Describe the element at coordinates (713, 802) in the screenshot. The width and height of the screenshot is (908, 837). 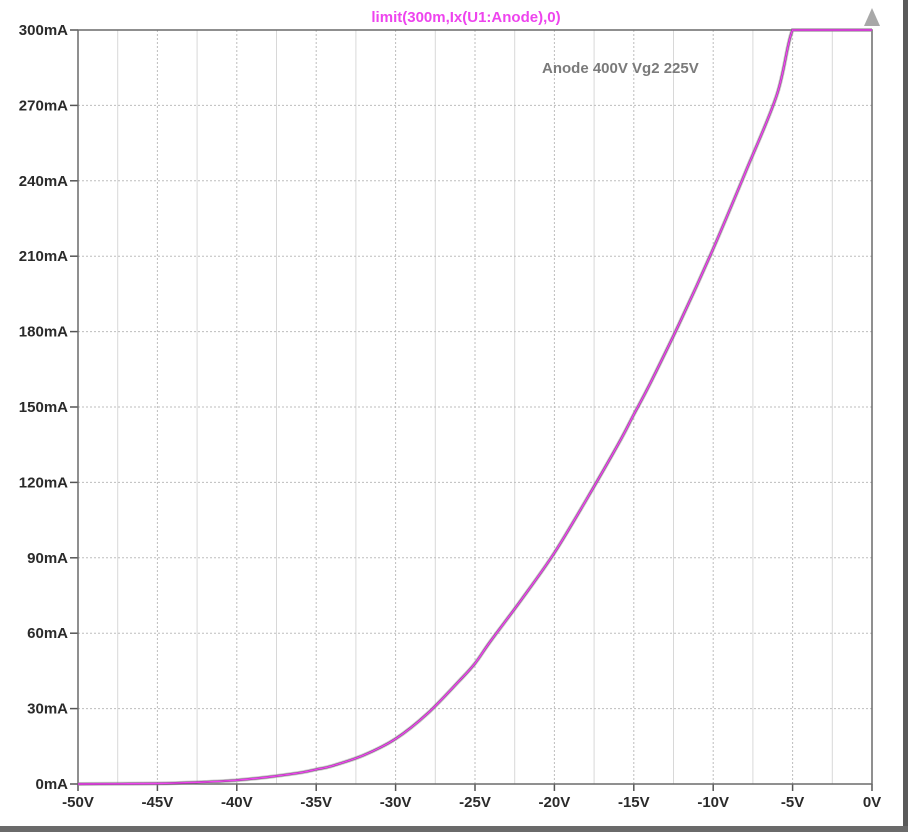
I see `x-tick-label: -10V` at that location.